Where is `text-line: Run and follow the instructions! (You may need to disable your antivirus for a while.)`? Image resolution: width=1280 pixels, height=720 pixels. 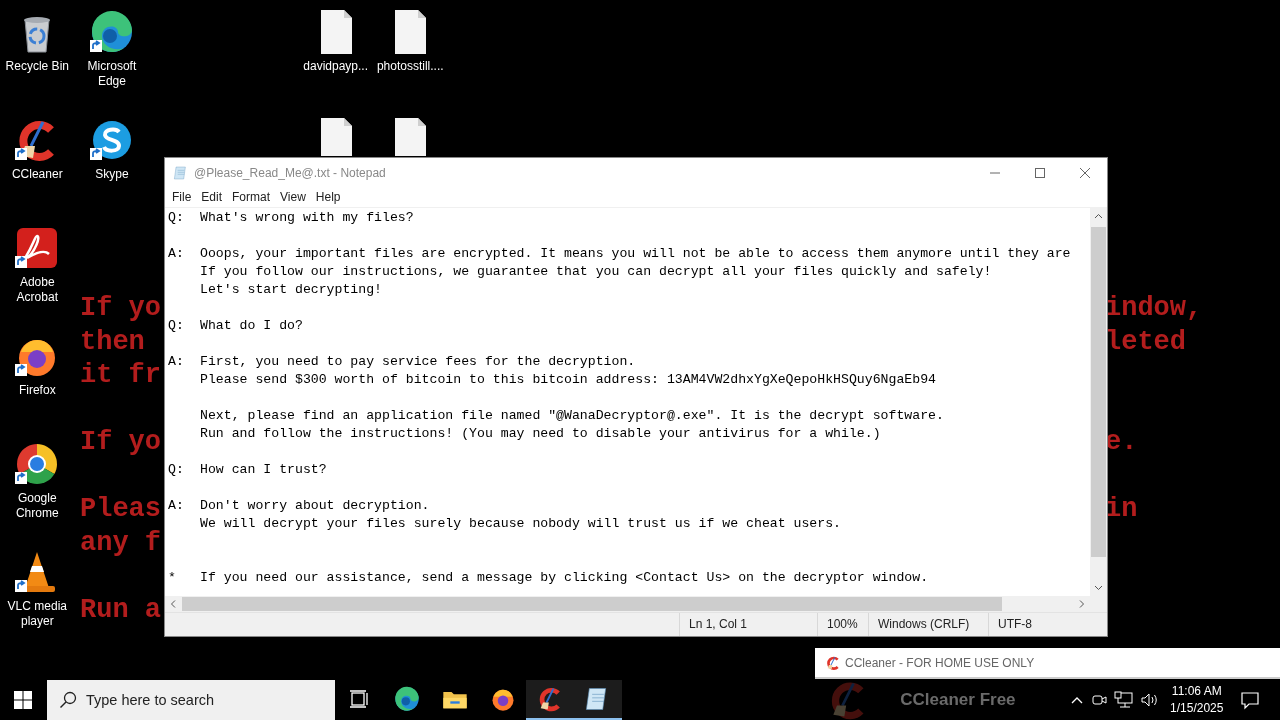
text-line: Run and follow the instructions! (You may need to disable your antivirus for a while.) is located at coordinates (540, 434).